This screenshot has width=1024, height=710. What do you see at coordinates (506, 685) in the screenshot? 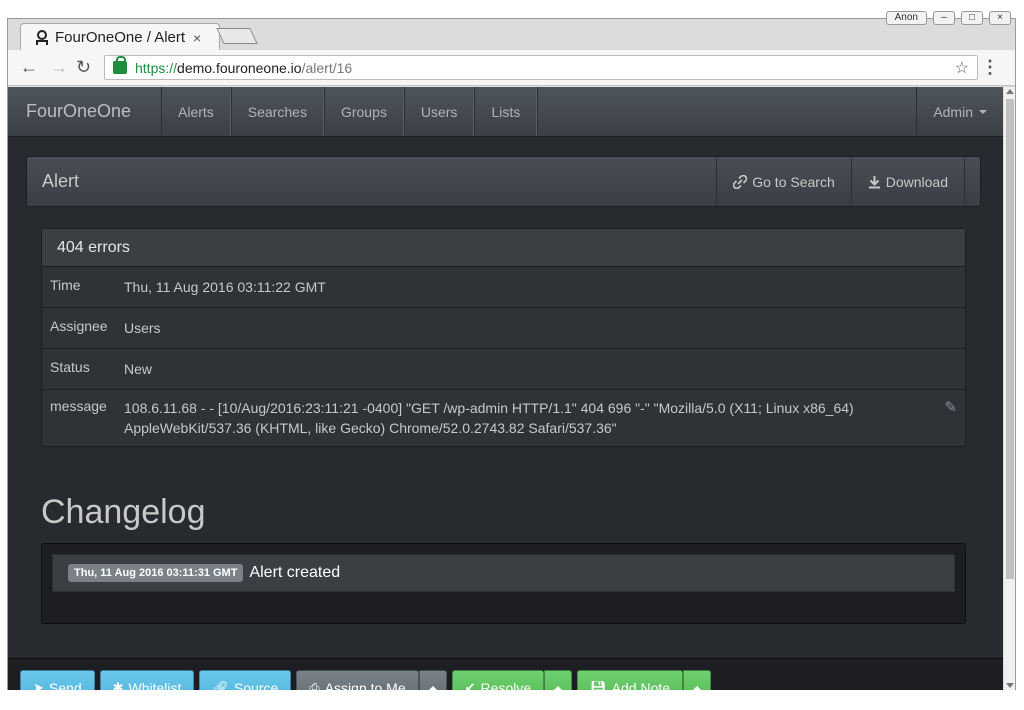
I see `resolve-label: Resolve` at bounding box center [506, 685].